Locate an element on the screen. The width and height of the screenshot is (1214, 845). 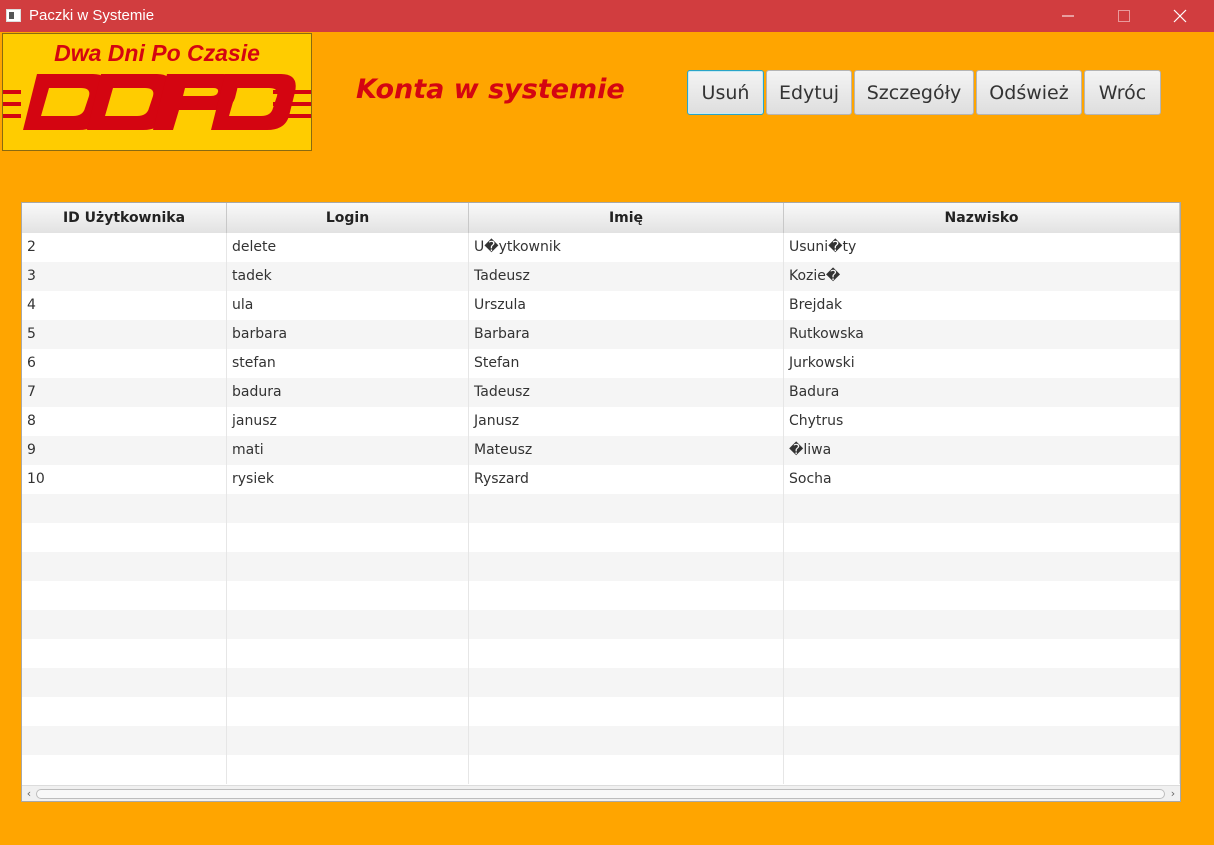
minimize-icon is located at coordinates (1068, 16).